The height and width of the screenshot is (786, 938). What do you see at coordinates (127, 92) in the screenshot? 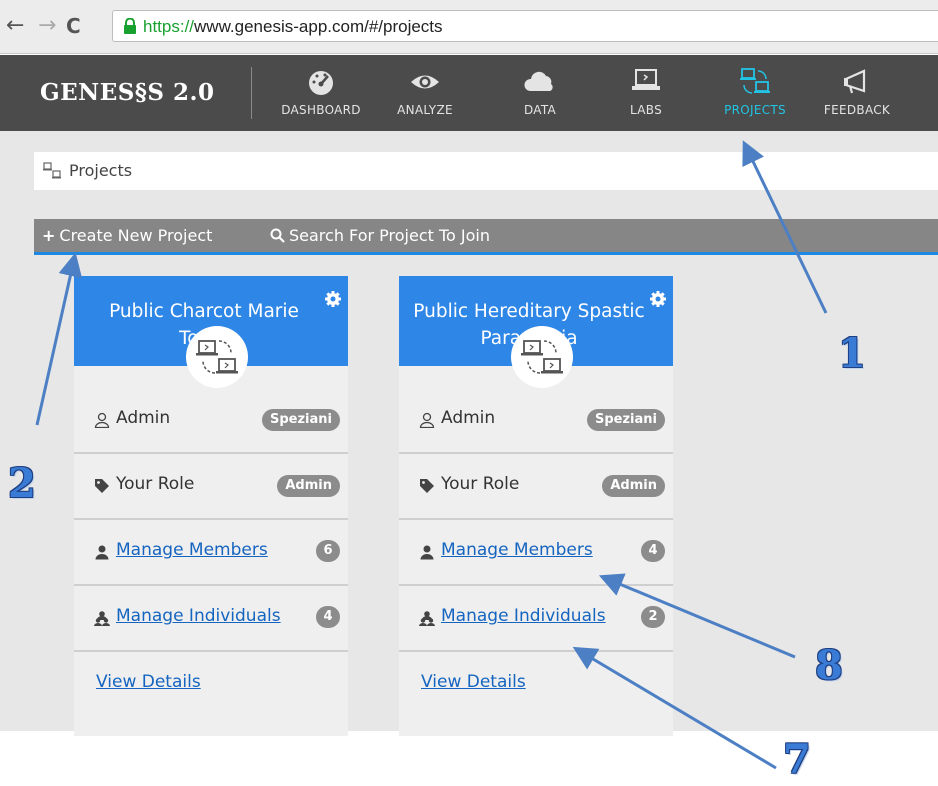
I see `app-logo: GENES§S 2.0` at bounding box center [127, 92].